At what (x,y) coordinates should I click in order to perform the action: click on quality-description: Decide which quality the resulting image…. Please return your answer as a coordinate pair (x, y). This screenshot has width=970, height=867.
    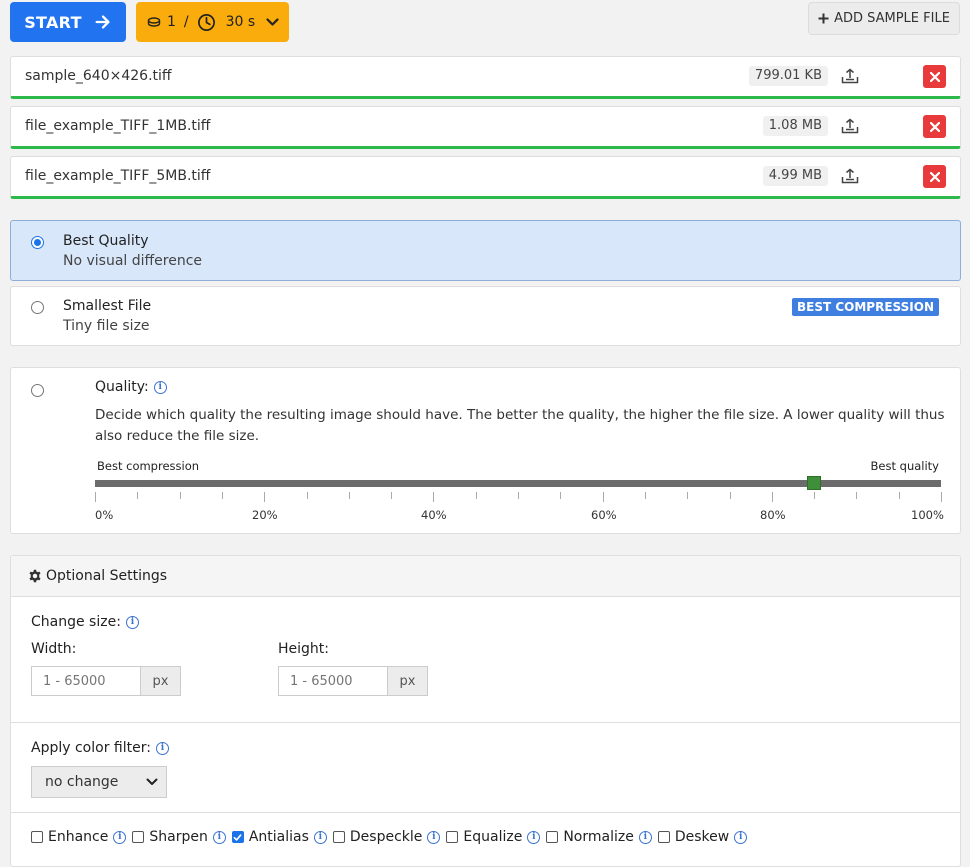
    Looking at the image, I should click on (520, 425).